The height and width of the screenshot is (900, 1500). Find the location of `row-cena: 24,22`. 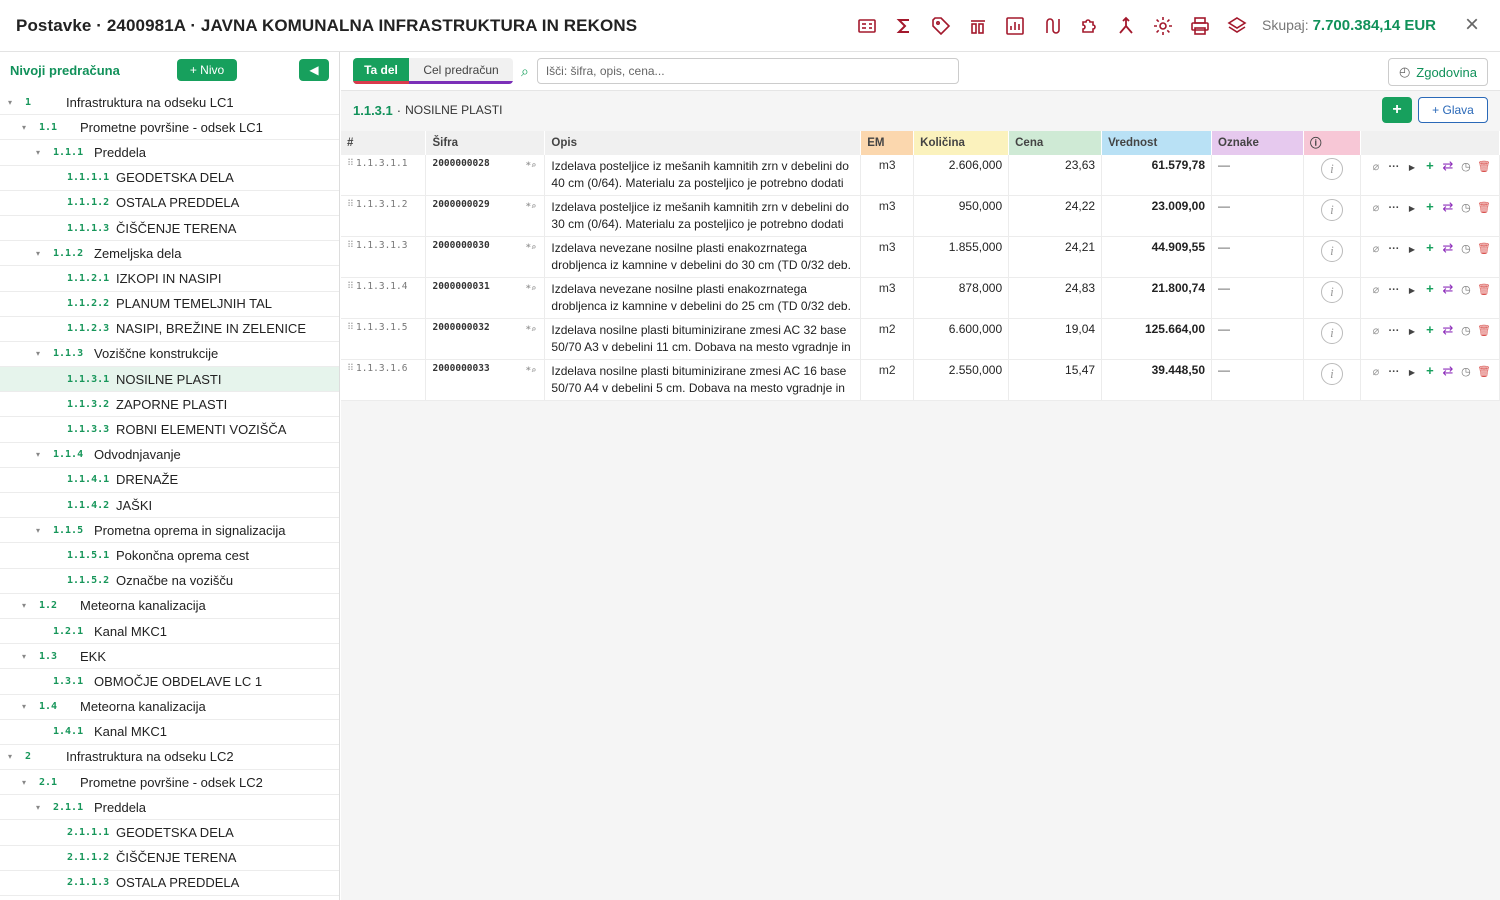

row-cena: 24,22 is located at coordinates (1055, 216).